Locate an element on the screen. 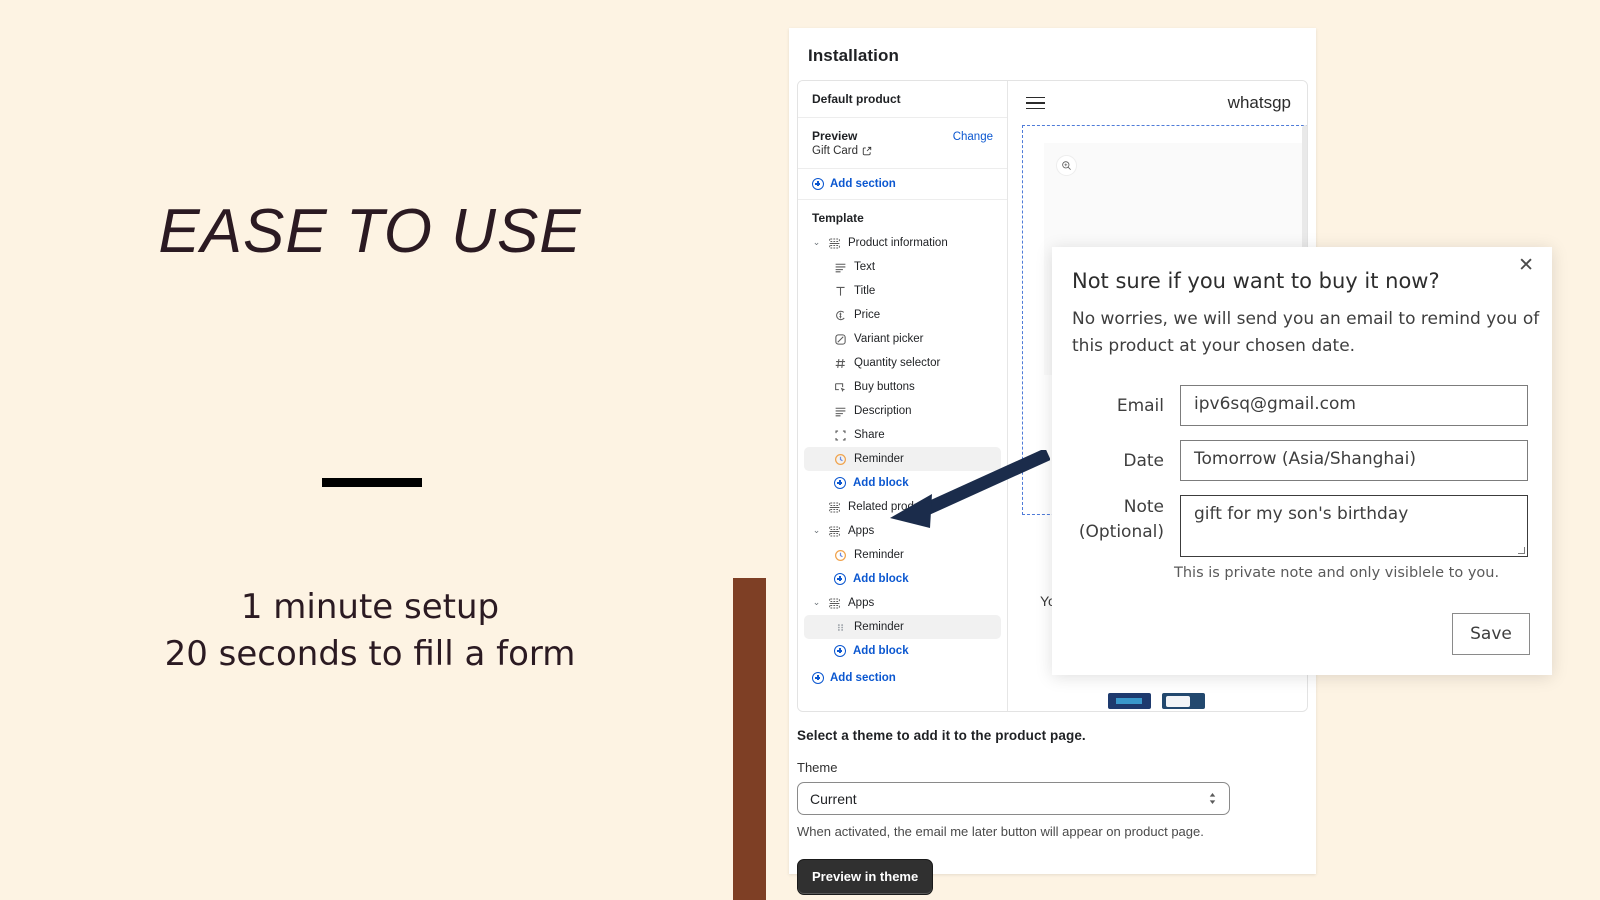 This screenshot has width=1600, height=900. modal-title: Not sure if you want to buy it now? is located at coordinates (1256, 281).